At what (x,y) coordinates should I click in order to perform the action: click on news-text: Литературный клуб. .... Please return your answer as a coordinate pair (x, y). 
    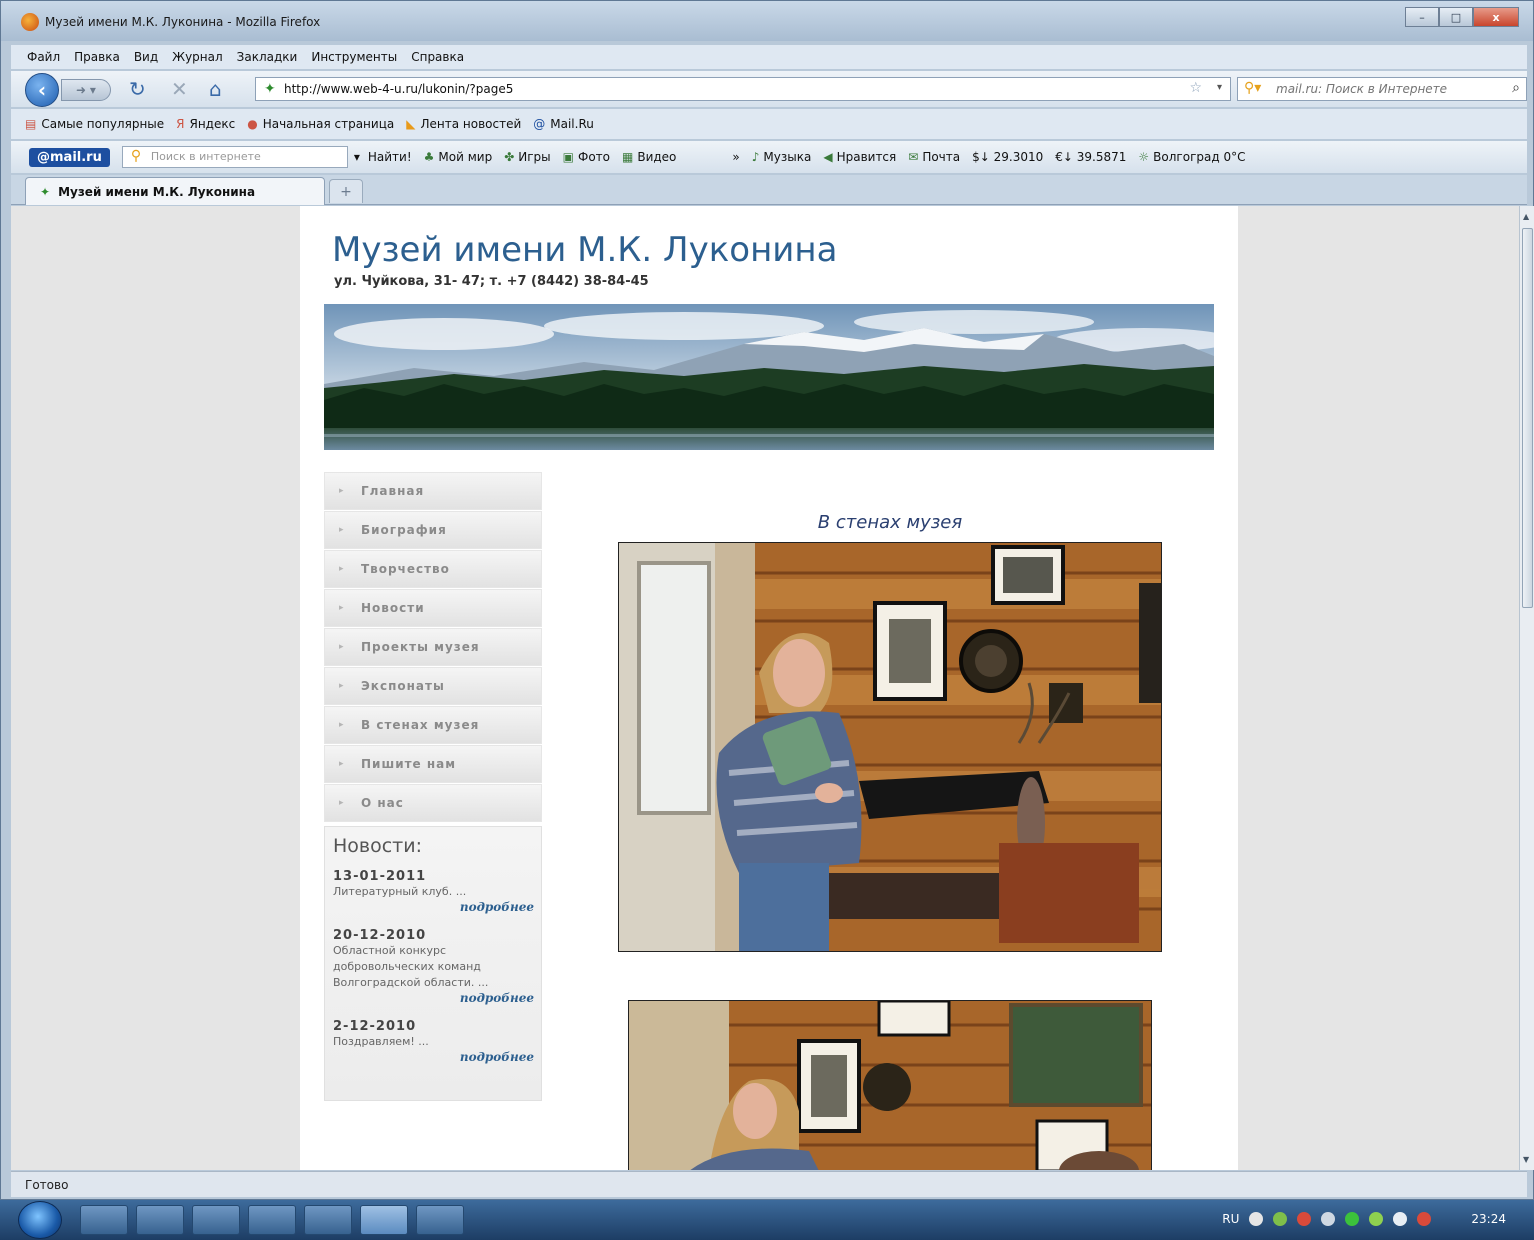
    Looking at the image, I should click on (400, 891).